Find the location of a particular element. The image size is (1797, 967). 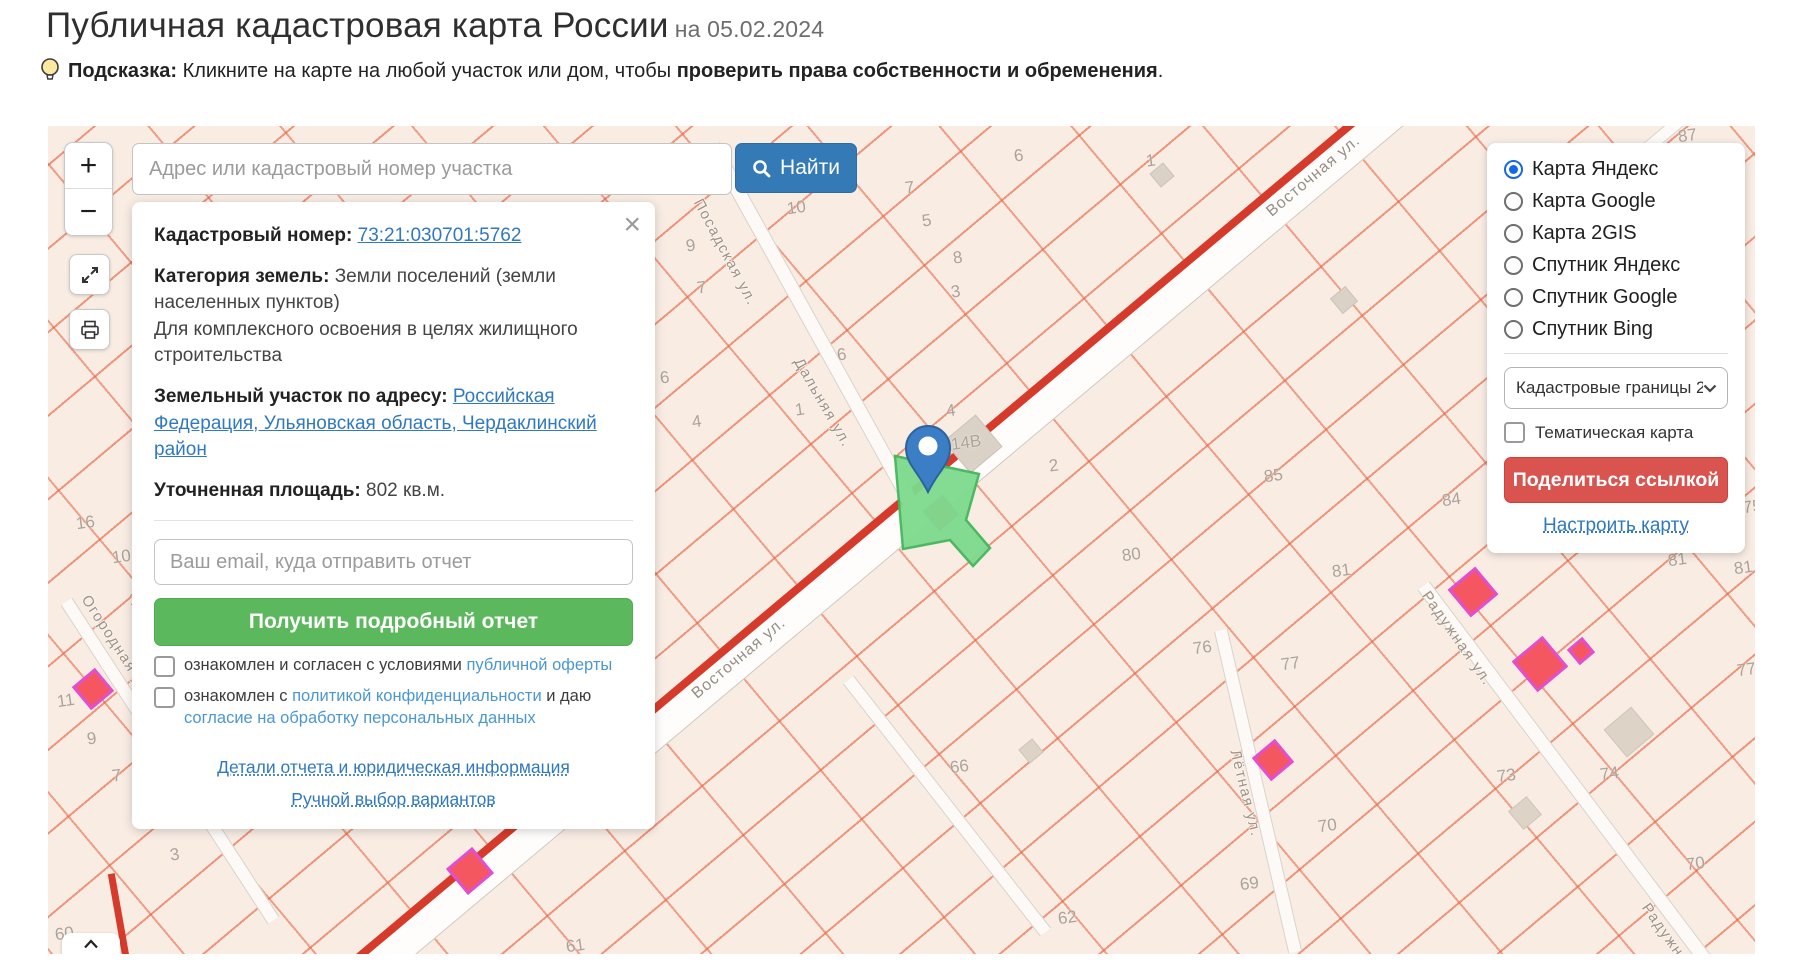

basemap-option-карта-яндекс: Карта Яндекс is located at coordinates (1616, 169).